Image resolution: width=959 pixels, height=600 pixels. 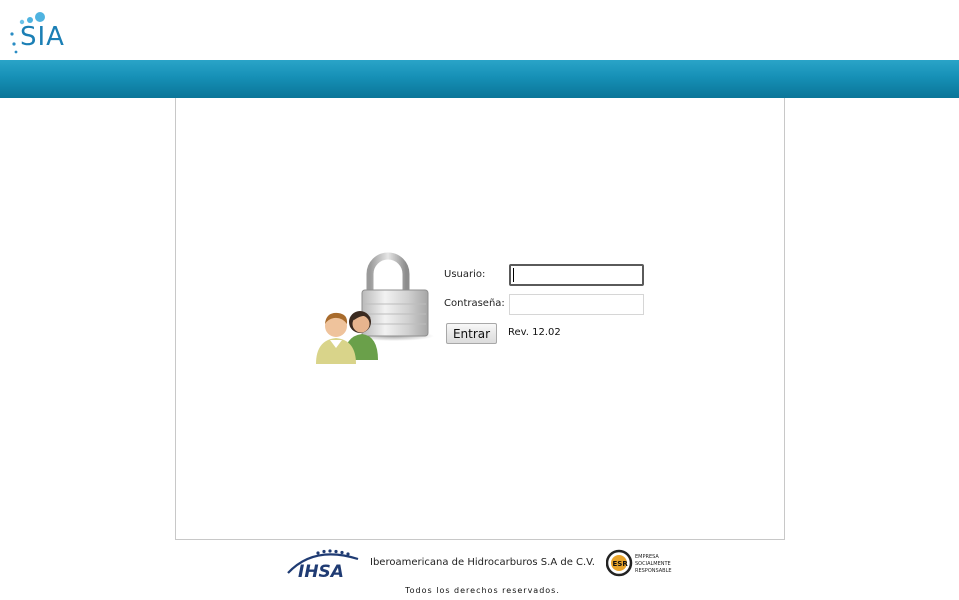 I want to click on header: SIA, so click(x=479, y=30).